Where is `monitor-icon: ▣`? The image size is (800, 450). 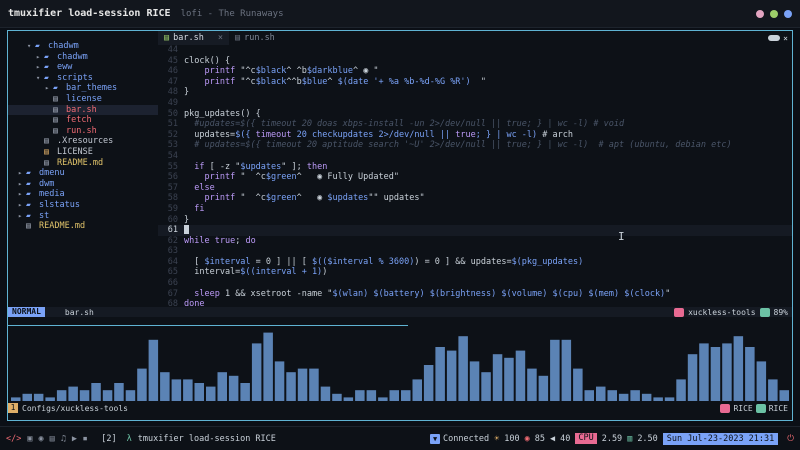
monitor-icon: ▣ is located at coordinates (29, 439).